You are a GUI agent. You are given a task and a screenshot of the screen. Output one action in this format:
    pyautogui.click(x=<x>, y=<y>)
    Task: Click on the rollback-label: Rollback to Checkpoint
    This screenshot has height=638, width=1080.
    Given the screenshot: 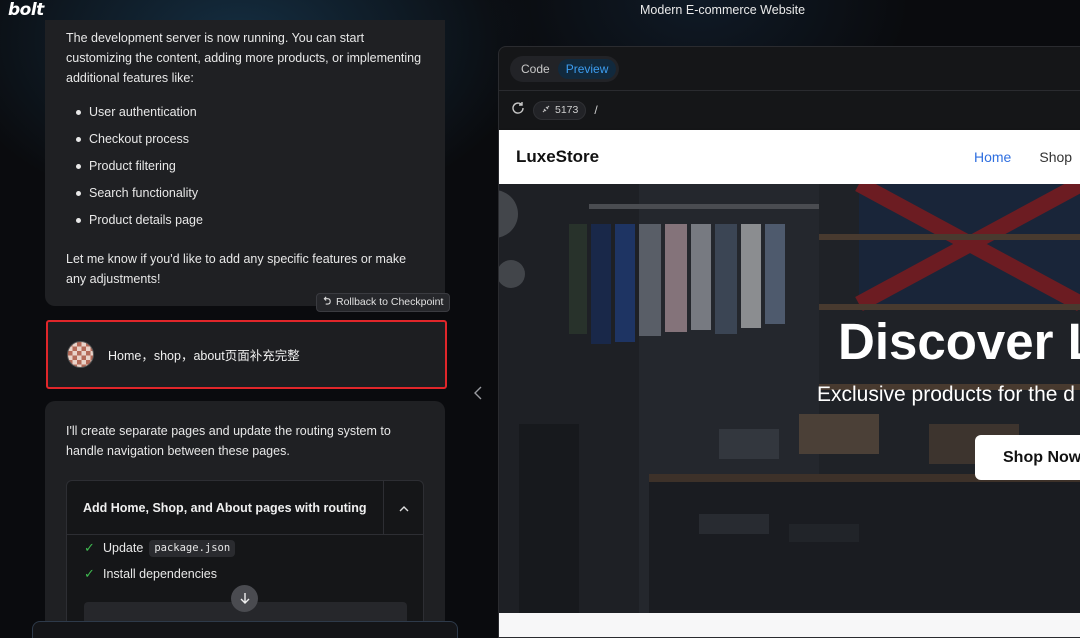 What is the action you would take?
    pyautogui.click(x=390, y=302)
    